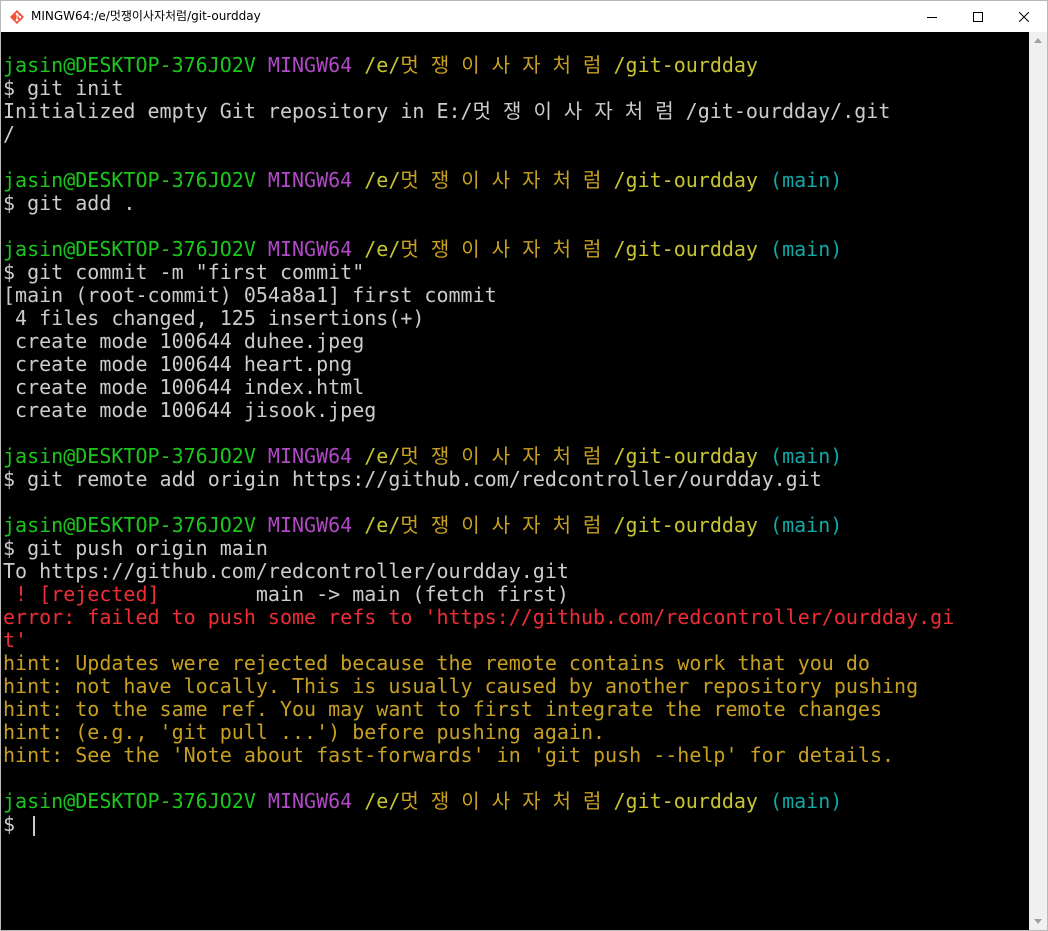 The image size is (1048, 931). I want to click on command-line: $ git add ., so click(69, 203).